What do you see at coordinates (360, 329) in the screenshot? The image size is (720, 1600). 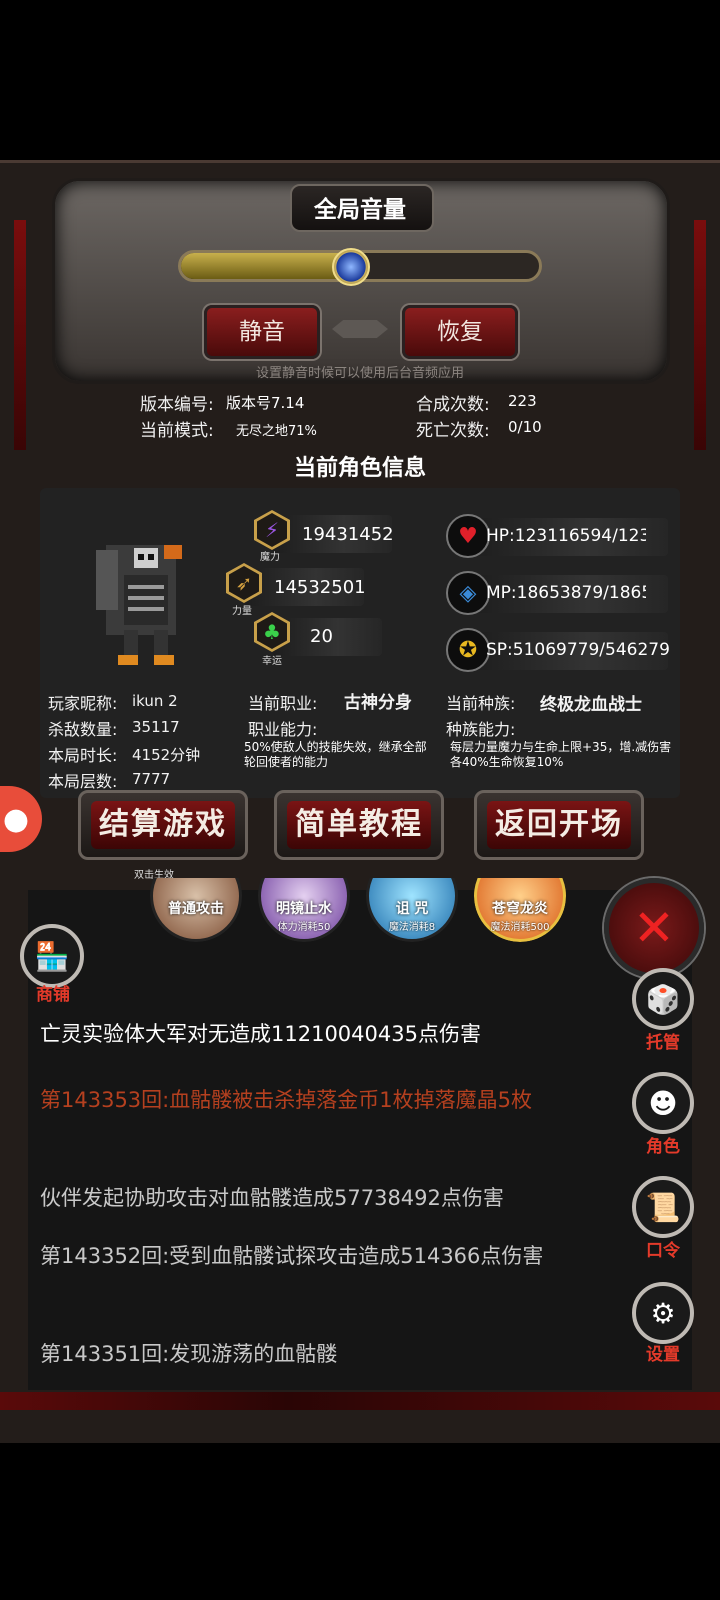 I see `ornament-divider` at bounding box center [360, 329].